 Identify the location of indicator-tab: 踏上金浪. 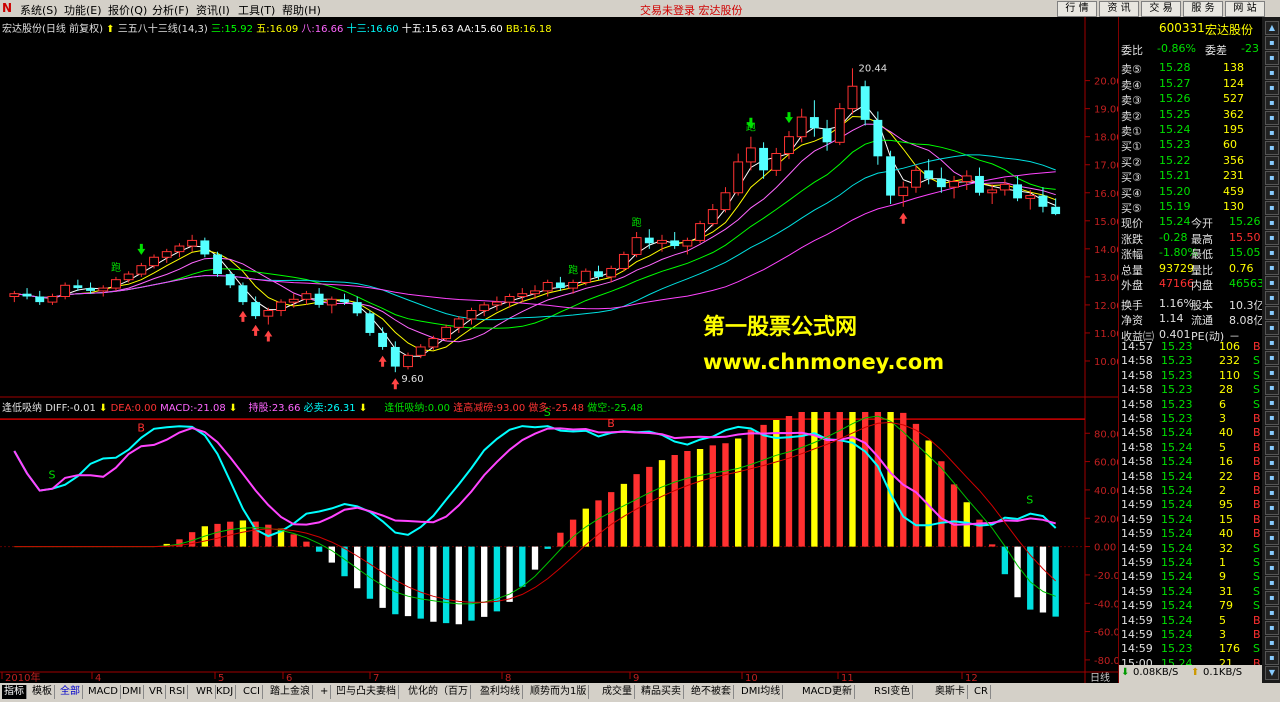
(290, 692).